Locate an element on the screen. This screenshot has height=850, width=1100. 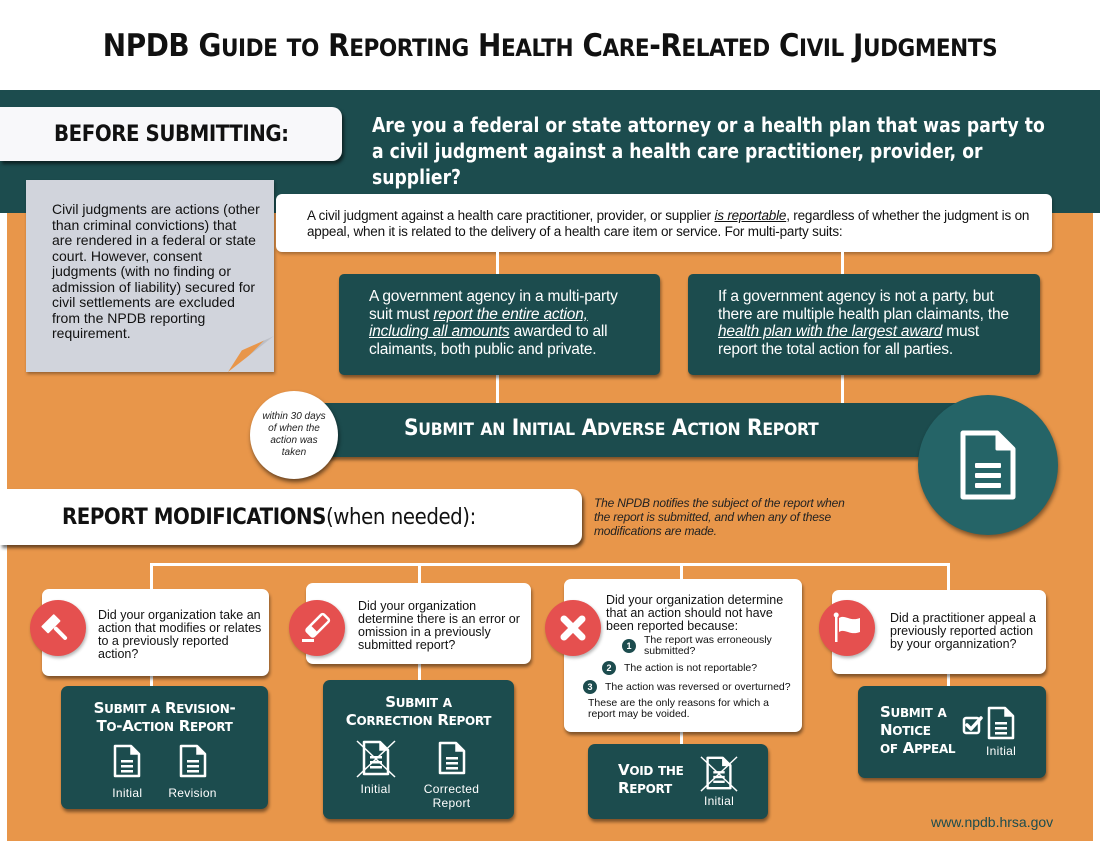
reason-number-badge: 3 is located at coordinates (590, 687).